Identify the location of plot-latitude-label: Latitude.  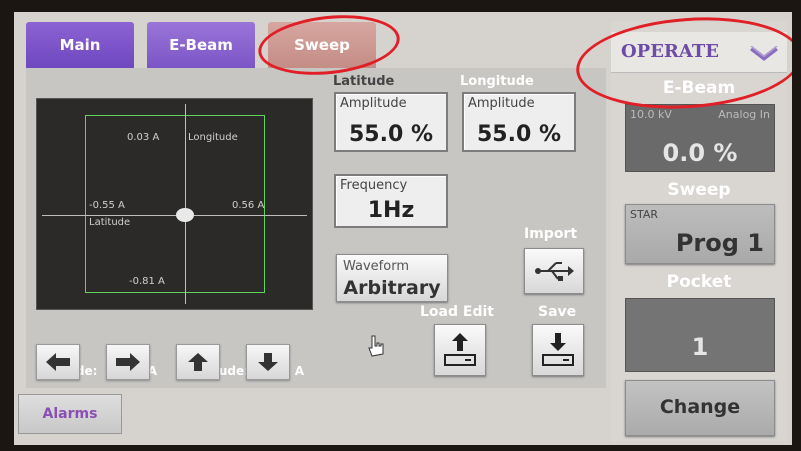
(110, 222).